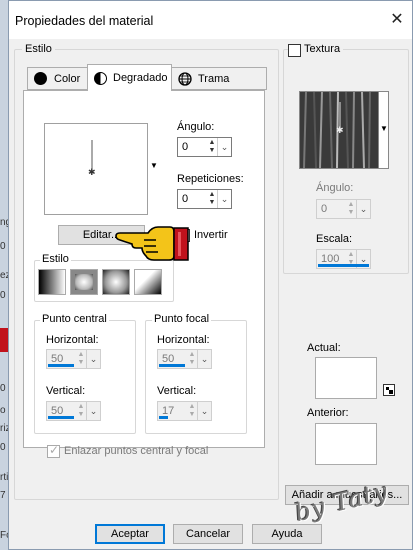  I want to click on pattern-globe-icon, so click(185, 78).